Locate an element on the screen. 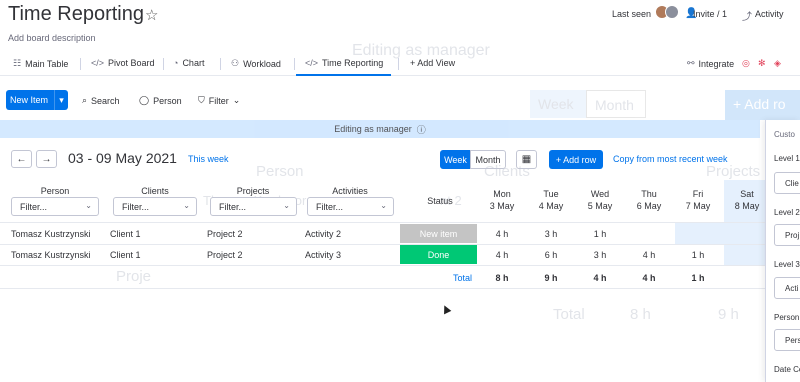 The image size is (800, 382). next-week-button: → is located at coordinates (46, 159).